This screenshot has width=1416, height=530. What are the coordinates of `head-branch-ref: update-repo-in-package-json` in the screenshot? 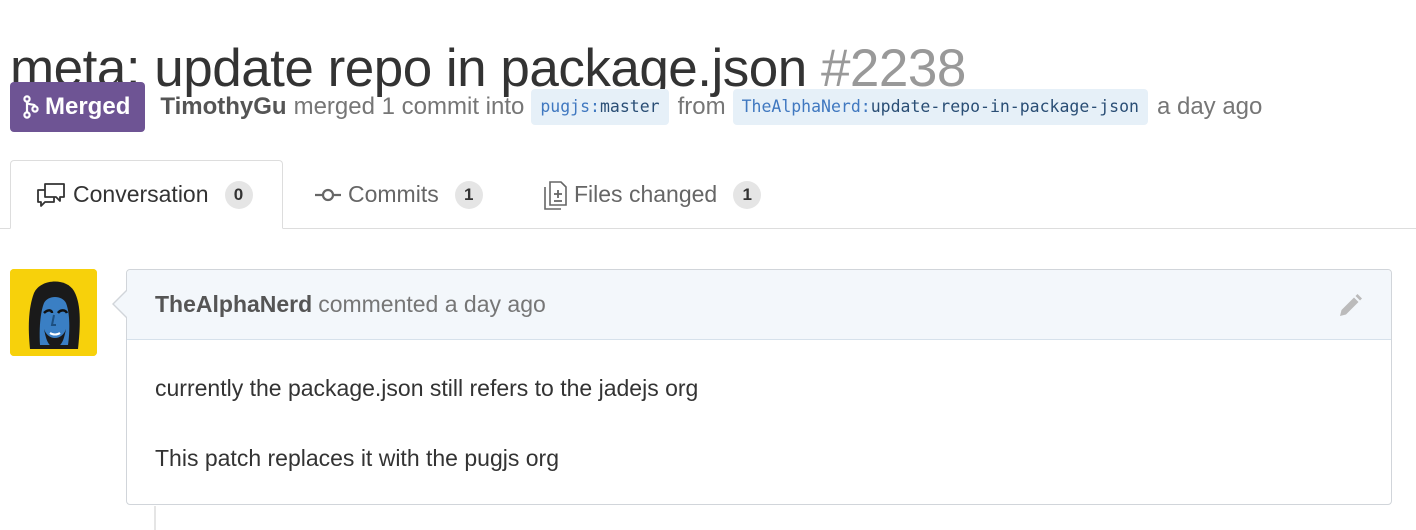 It's located at (1004, 106).